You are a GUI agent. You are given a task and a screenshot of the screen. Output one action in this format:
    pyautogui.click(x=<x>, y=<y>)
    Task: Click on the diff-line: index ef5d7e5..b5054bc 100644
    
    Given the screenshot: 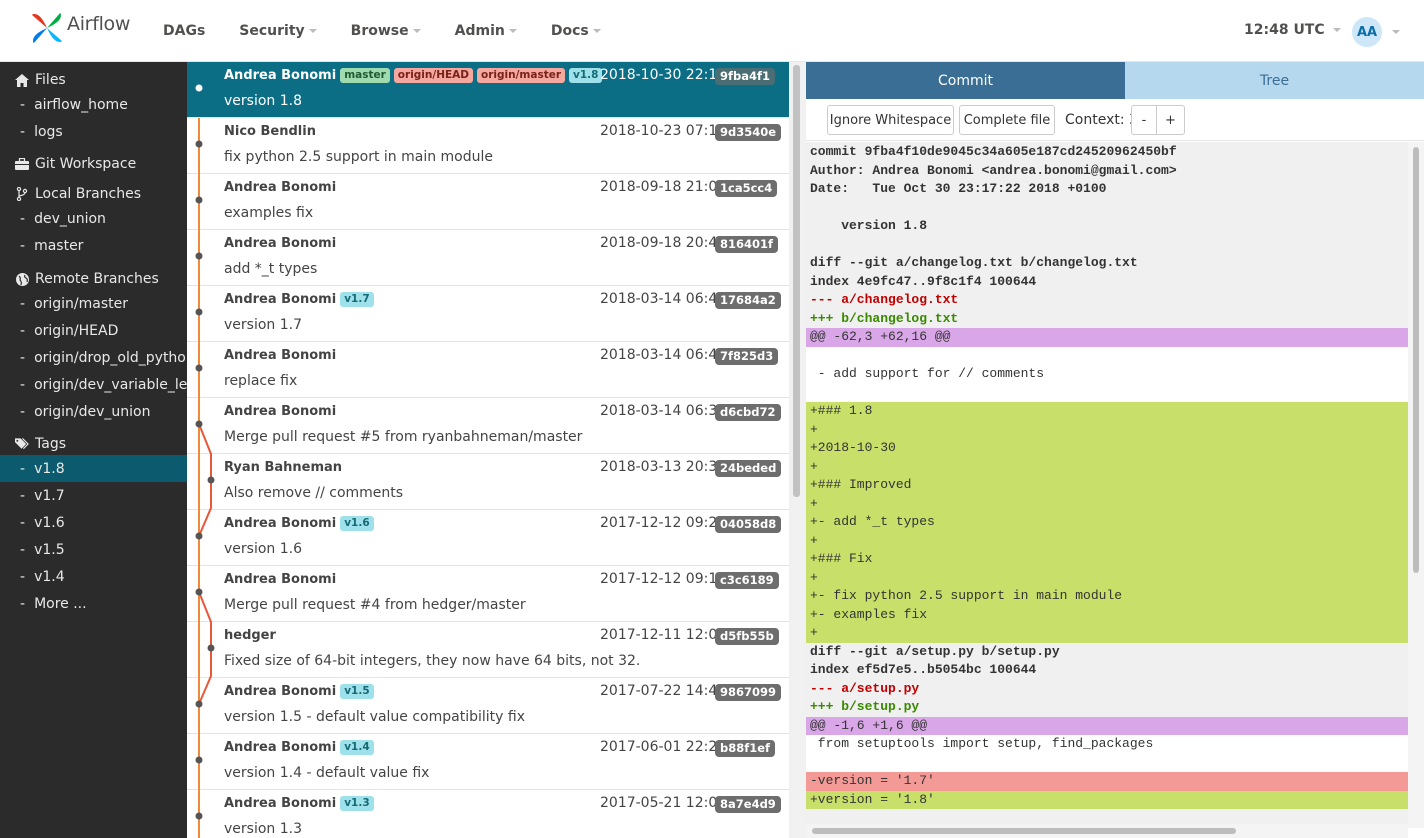 What is the action you would take?
    pyautogui.click(x=923, y=669)
    